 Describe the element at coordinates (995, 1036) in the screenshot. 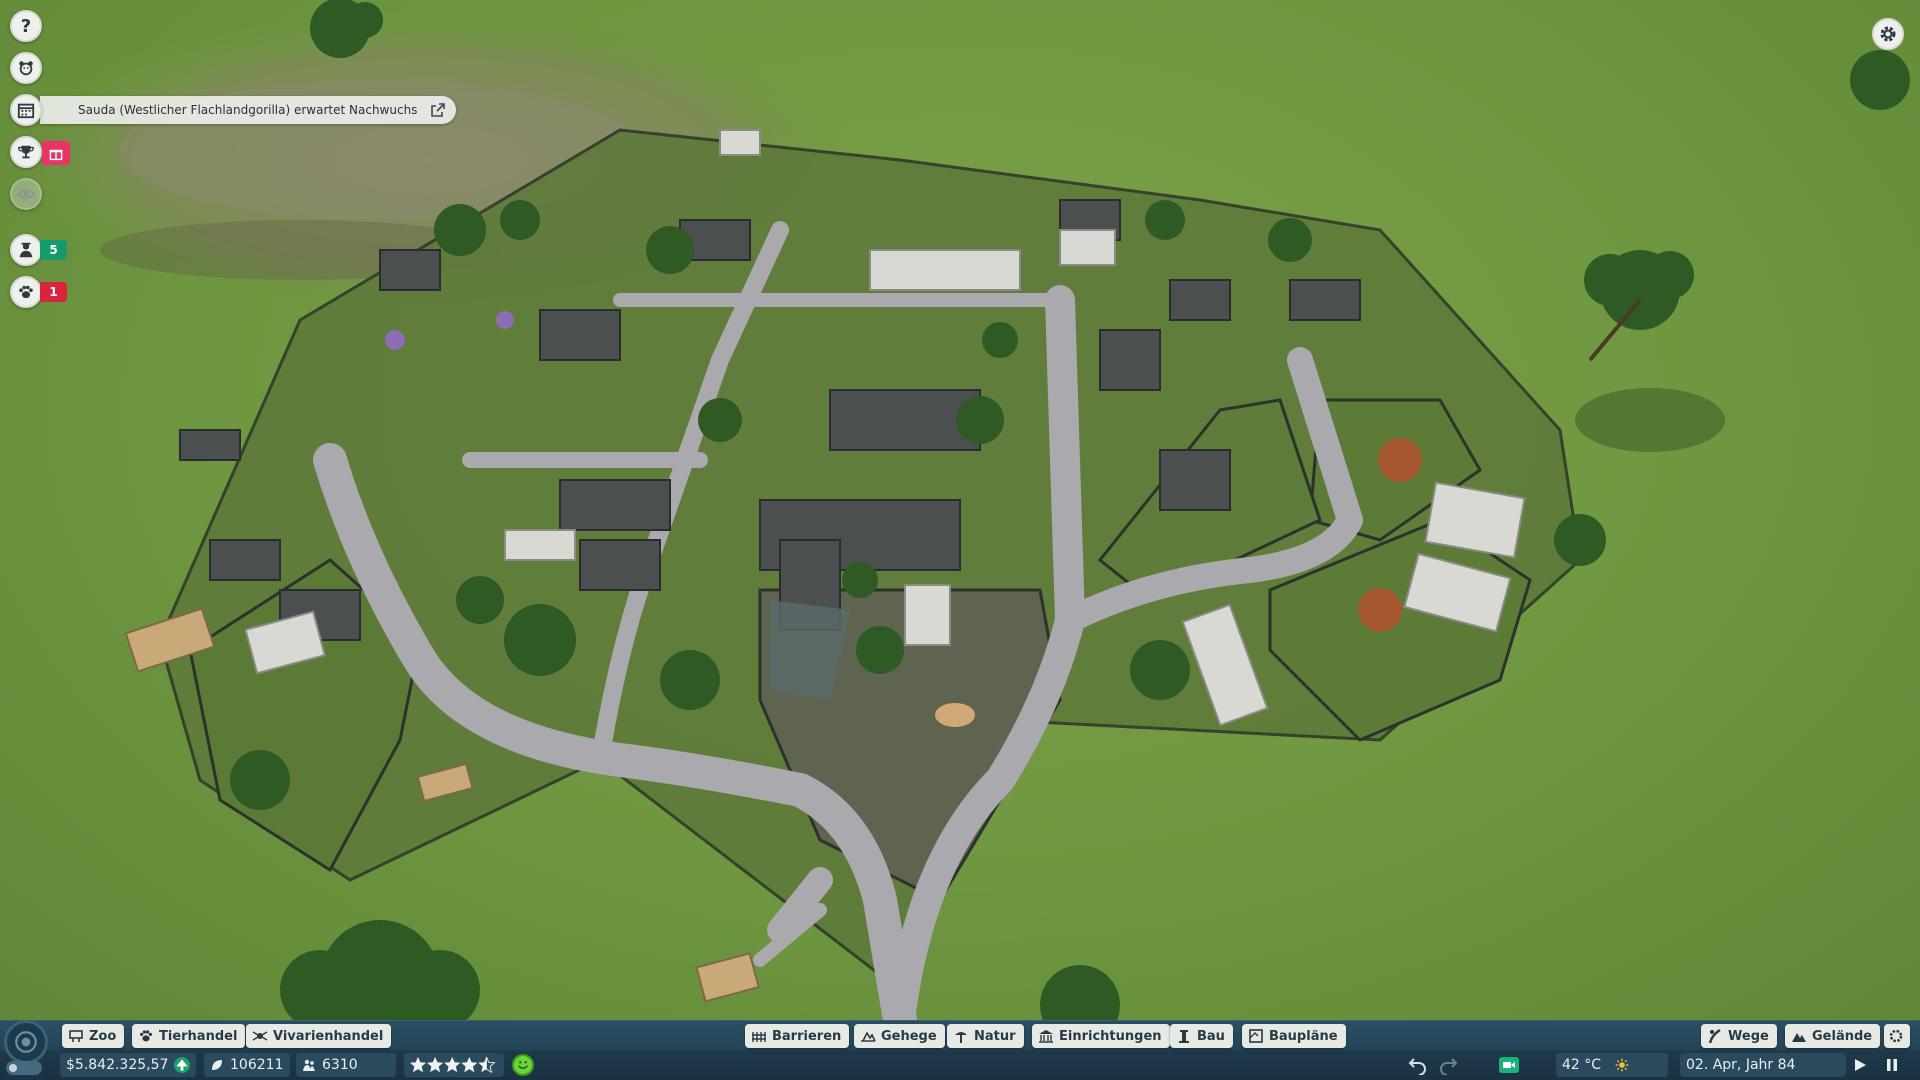

I see `nature-label: Natur` at that location.